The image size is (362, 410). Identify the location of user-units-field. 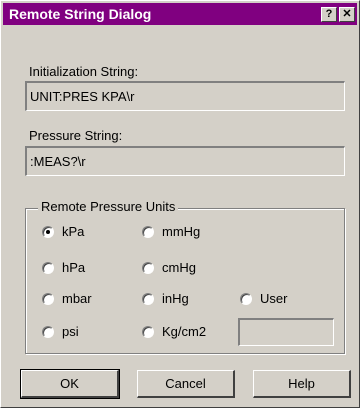
(286, 332).